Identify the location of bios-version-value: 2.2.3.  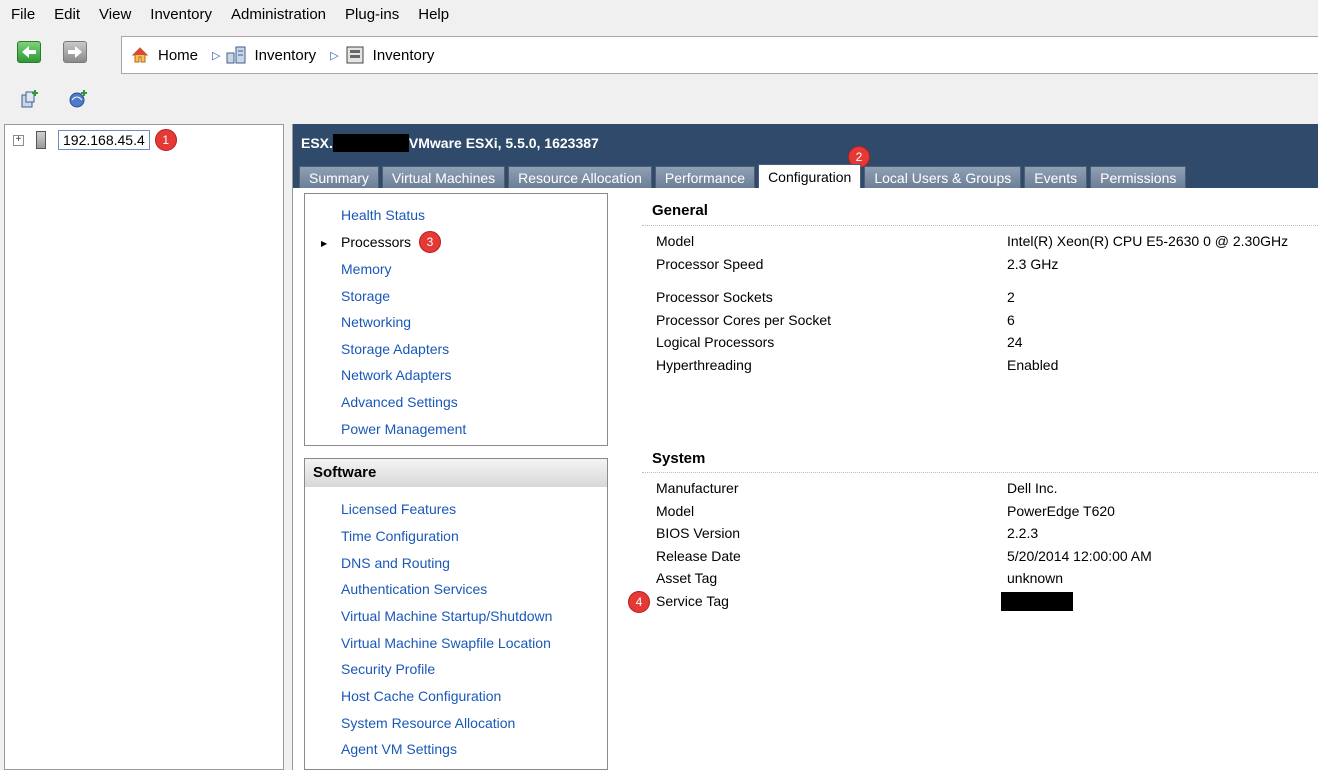
(1023, 533).